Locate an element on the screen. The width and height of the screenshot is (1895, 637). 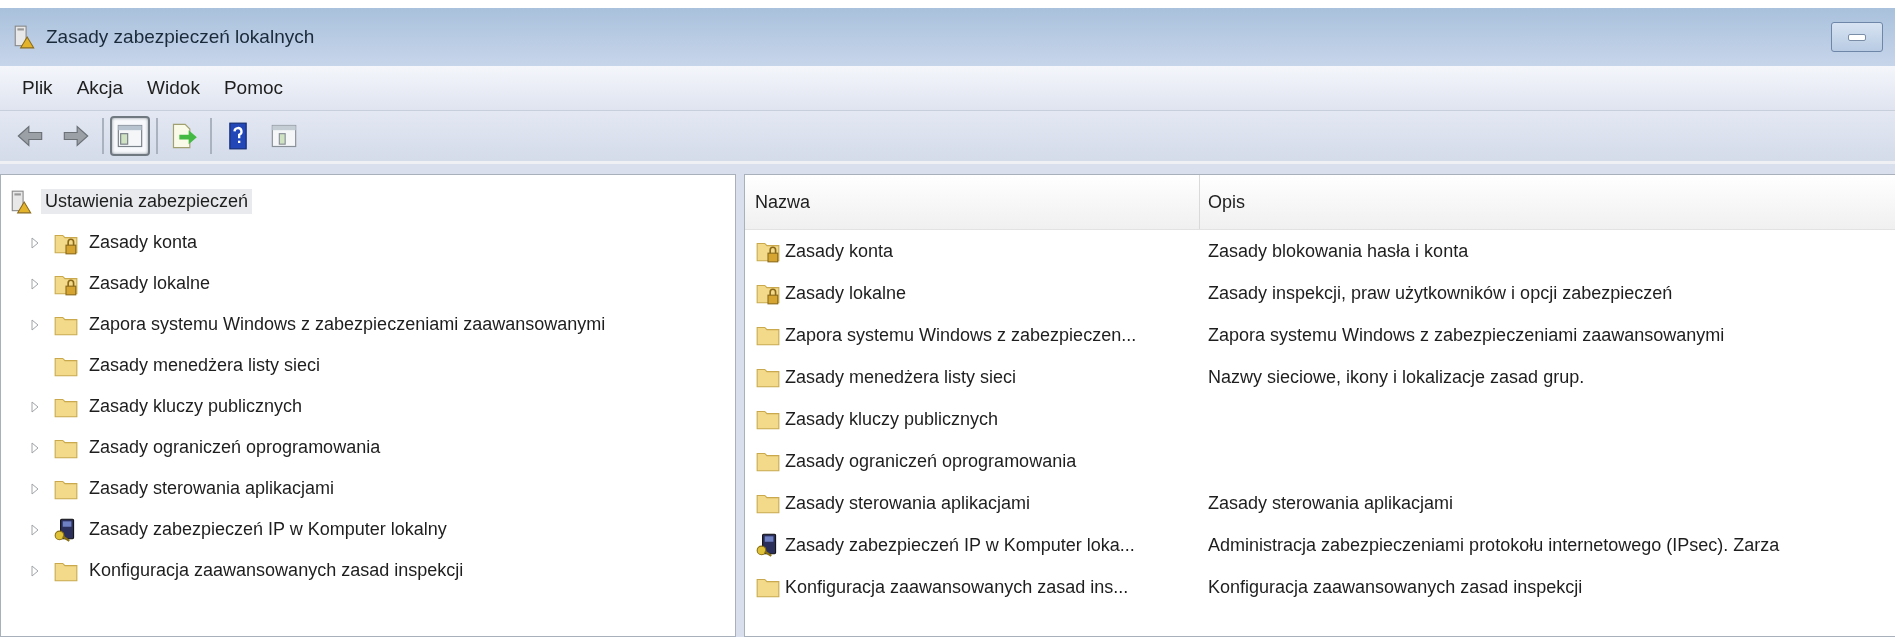
column-header: Nazwa is located at coordinates (972, 202).